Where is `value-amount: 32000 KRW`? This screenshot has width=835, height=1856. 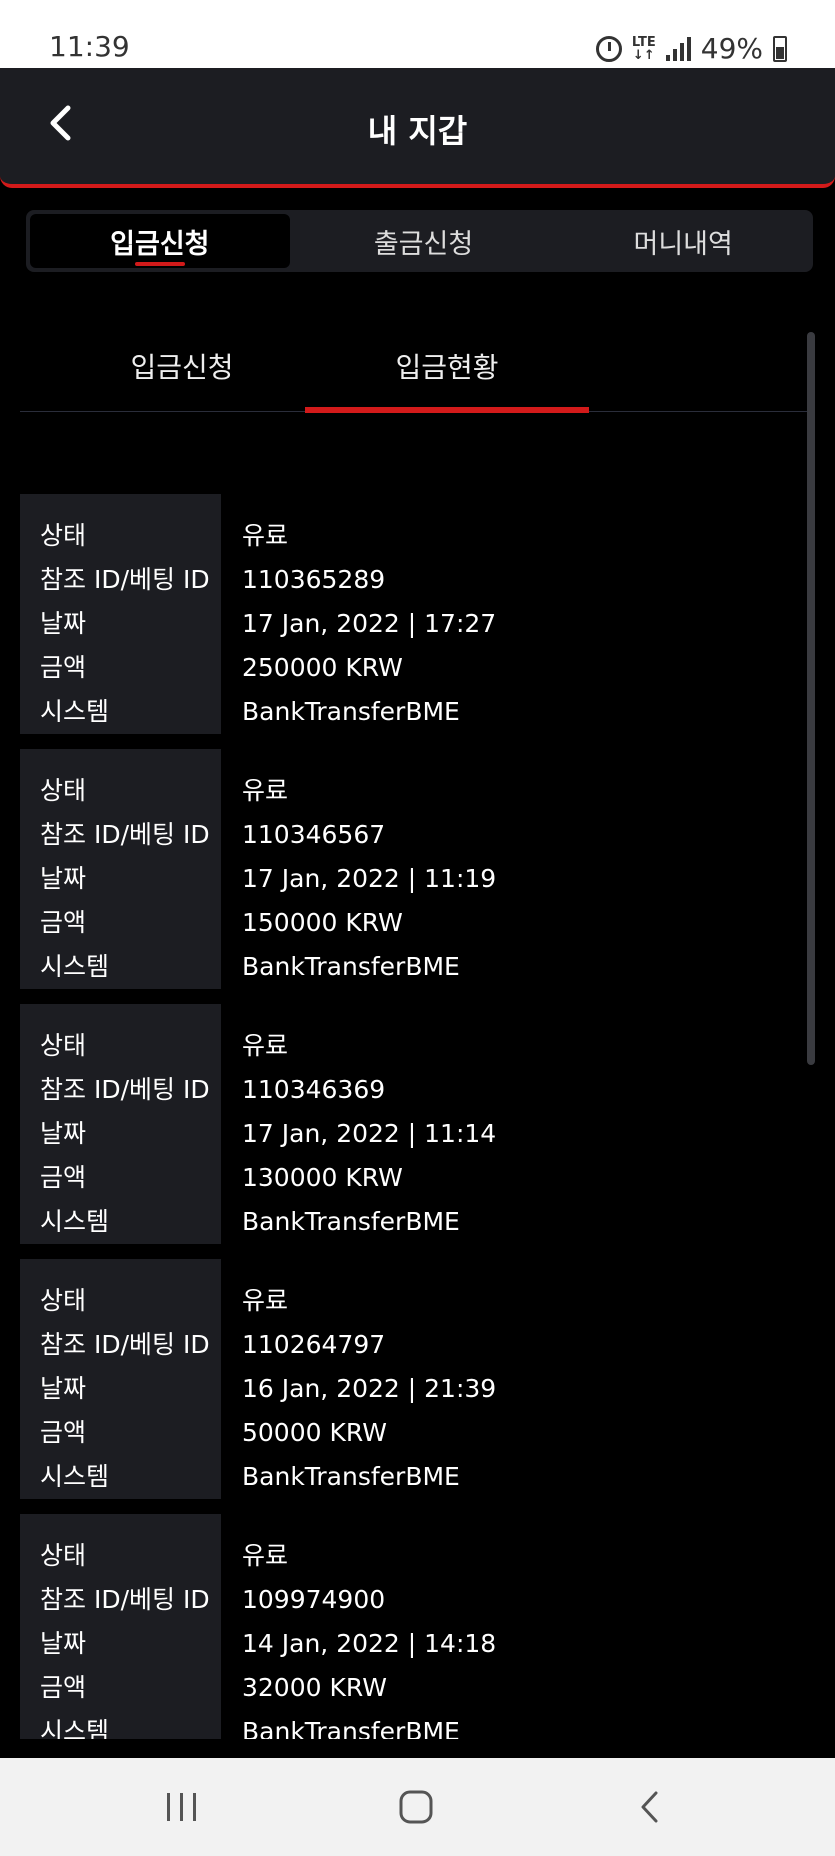
value-amount: 32000 KRW is located at coordinates (314, 1687).